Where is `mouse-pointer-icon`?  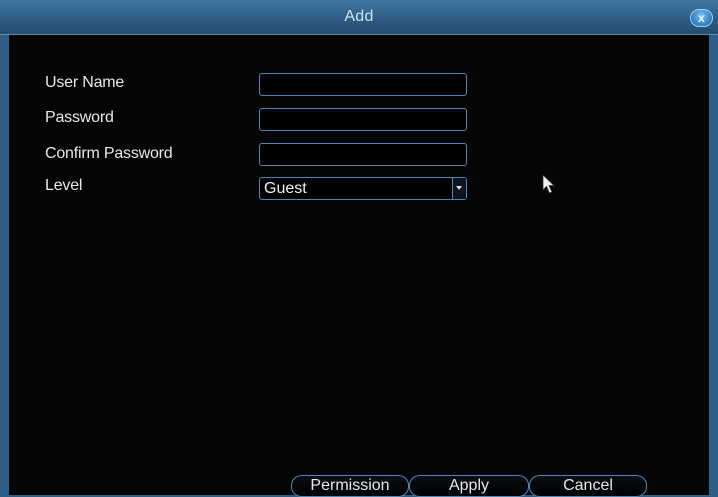
mouse-pointer-icon is located at coordinates (548, 184).